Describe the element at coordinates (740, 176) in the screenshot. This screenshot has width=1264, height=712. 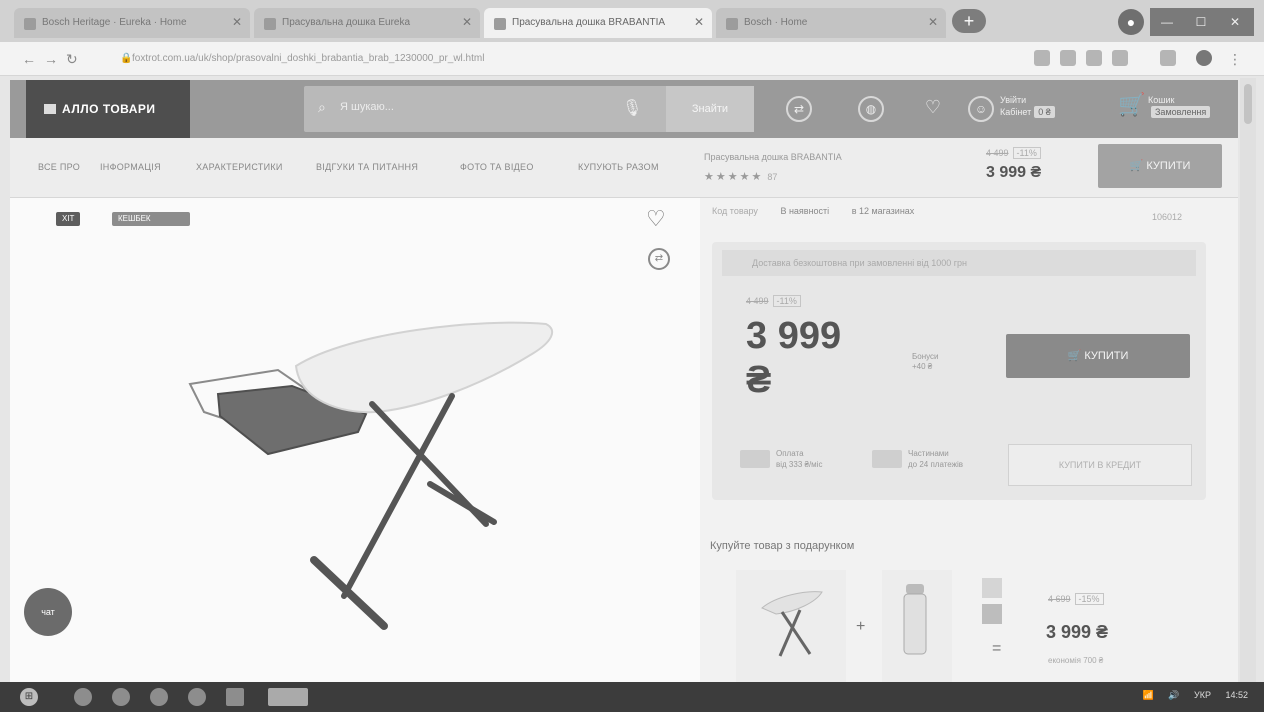
I see `mini-rating: ★★★★★ 87` at that location.